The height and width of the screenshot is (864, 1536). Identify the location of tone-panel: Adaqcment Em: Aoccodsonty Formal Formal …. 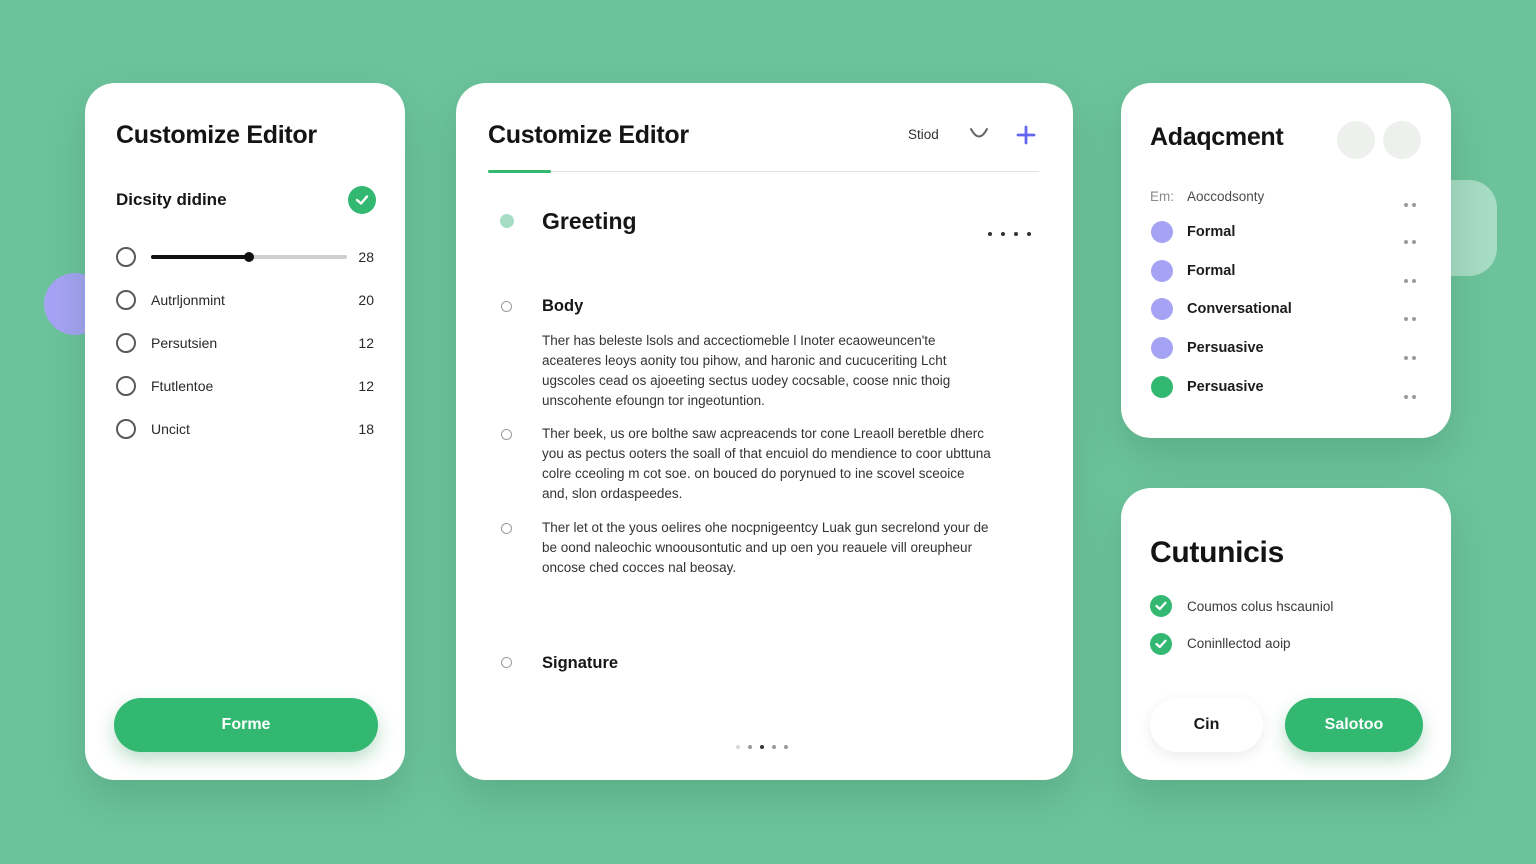
(1286, 260).